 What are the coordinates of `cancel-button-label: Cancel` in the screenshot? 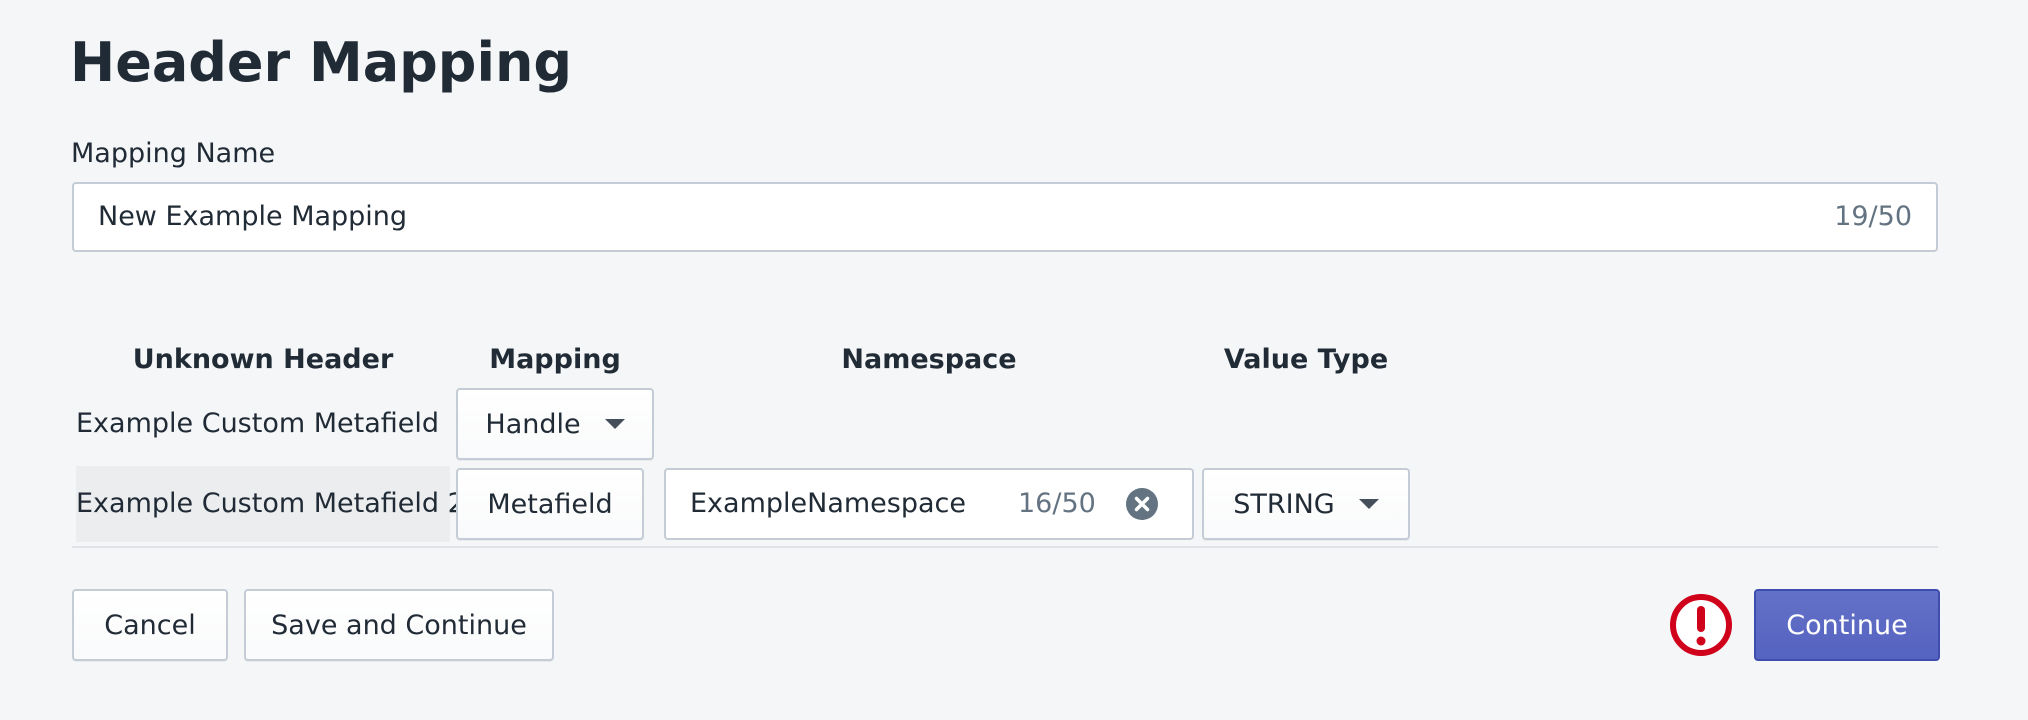 It's located at (150, 625).